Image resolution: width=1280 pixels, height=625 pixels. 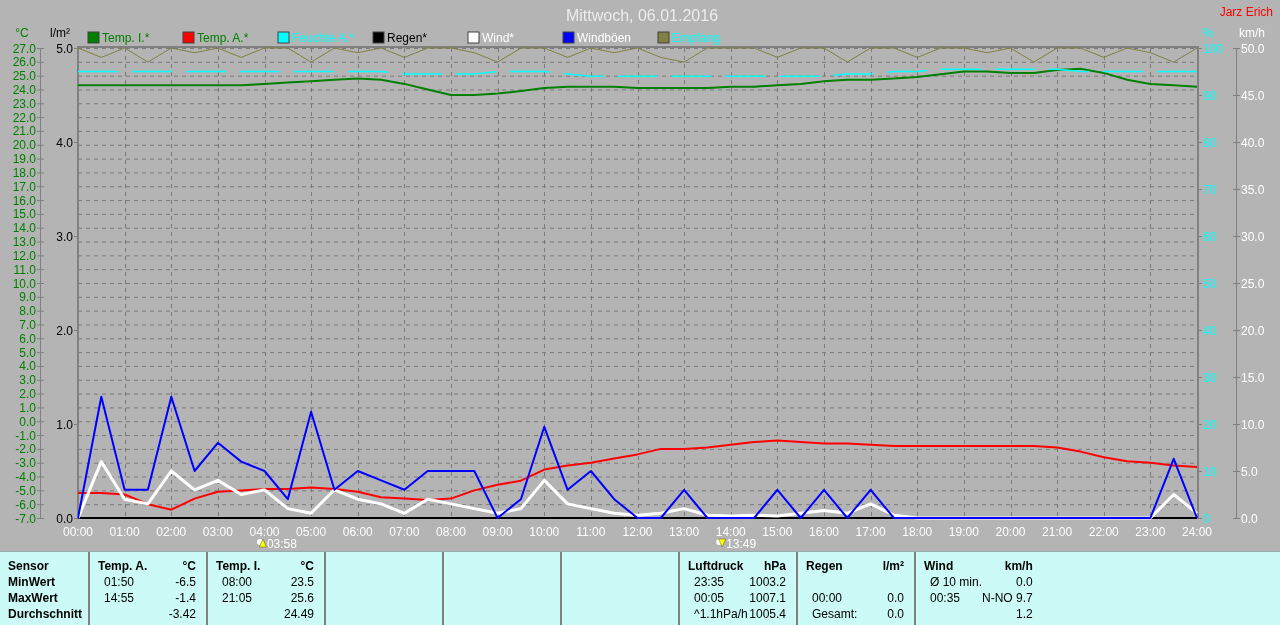 What do you see at coordinates (78, 532) in the screenshot?
I see `axis-label: 00:00` at bounding box center [78, 532].